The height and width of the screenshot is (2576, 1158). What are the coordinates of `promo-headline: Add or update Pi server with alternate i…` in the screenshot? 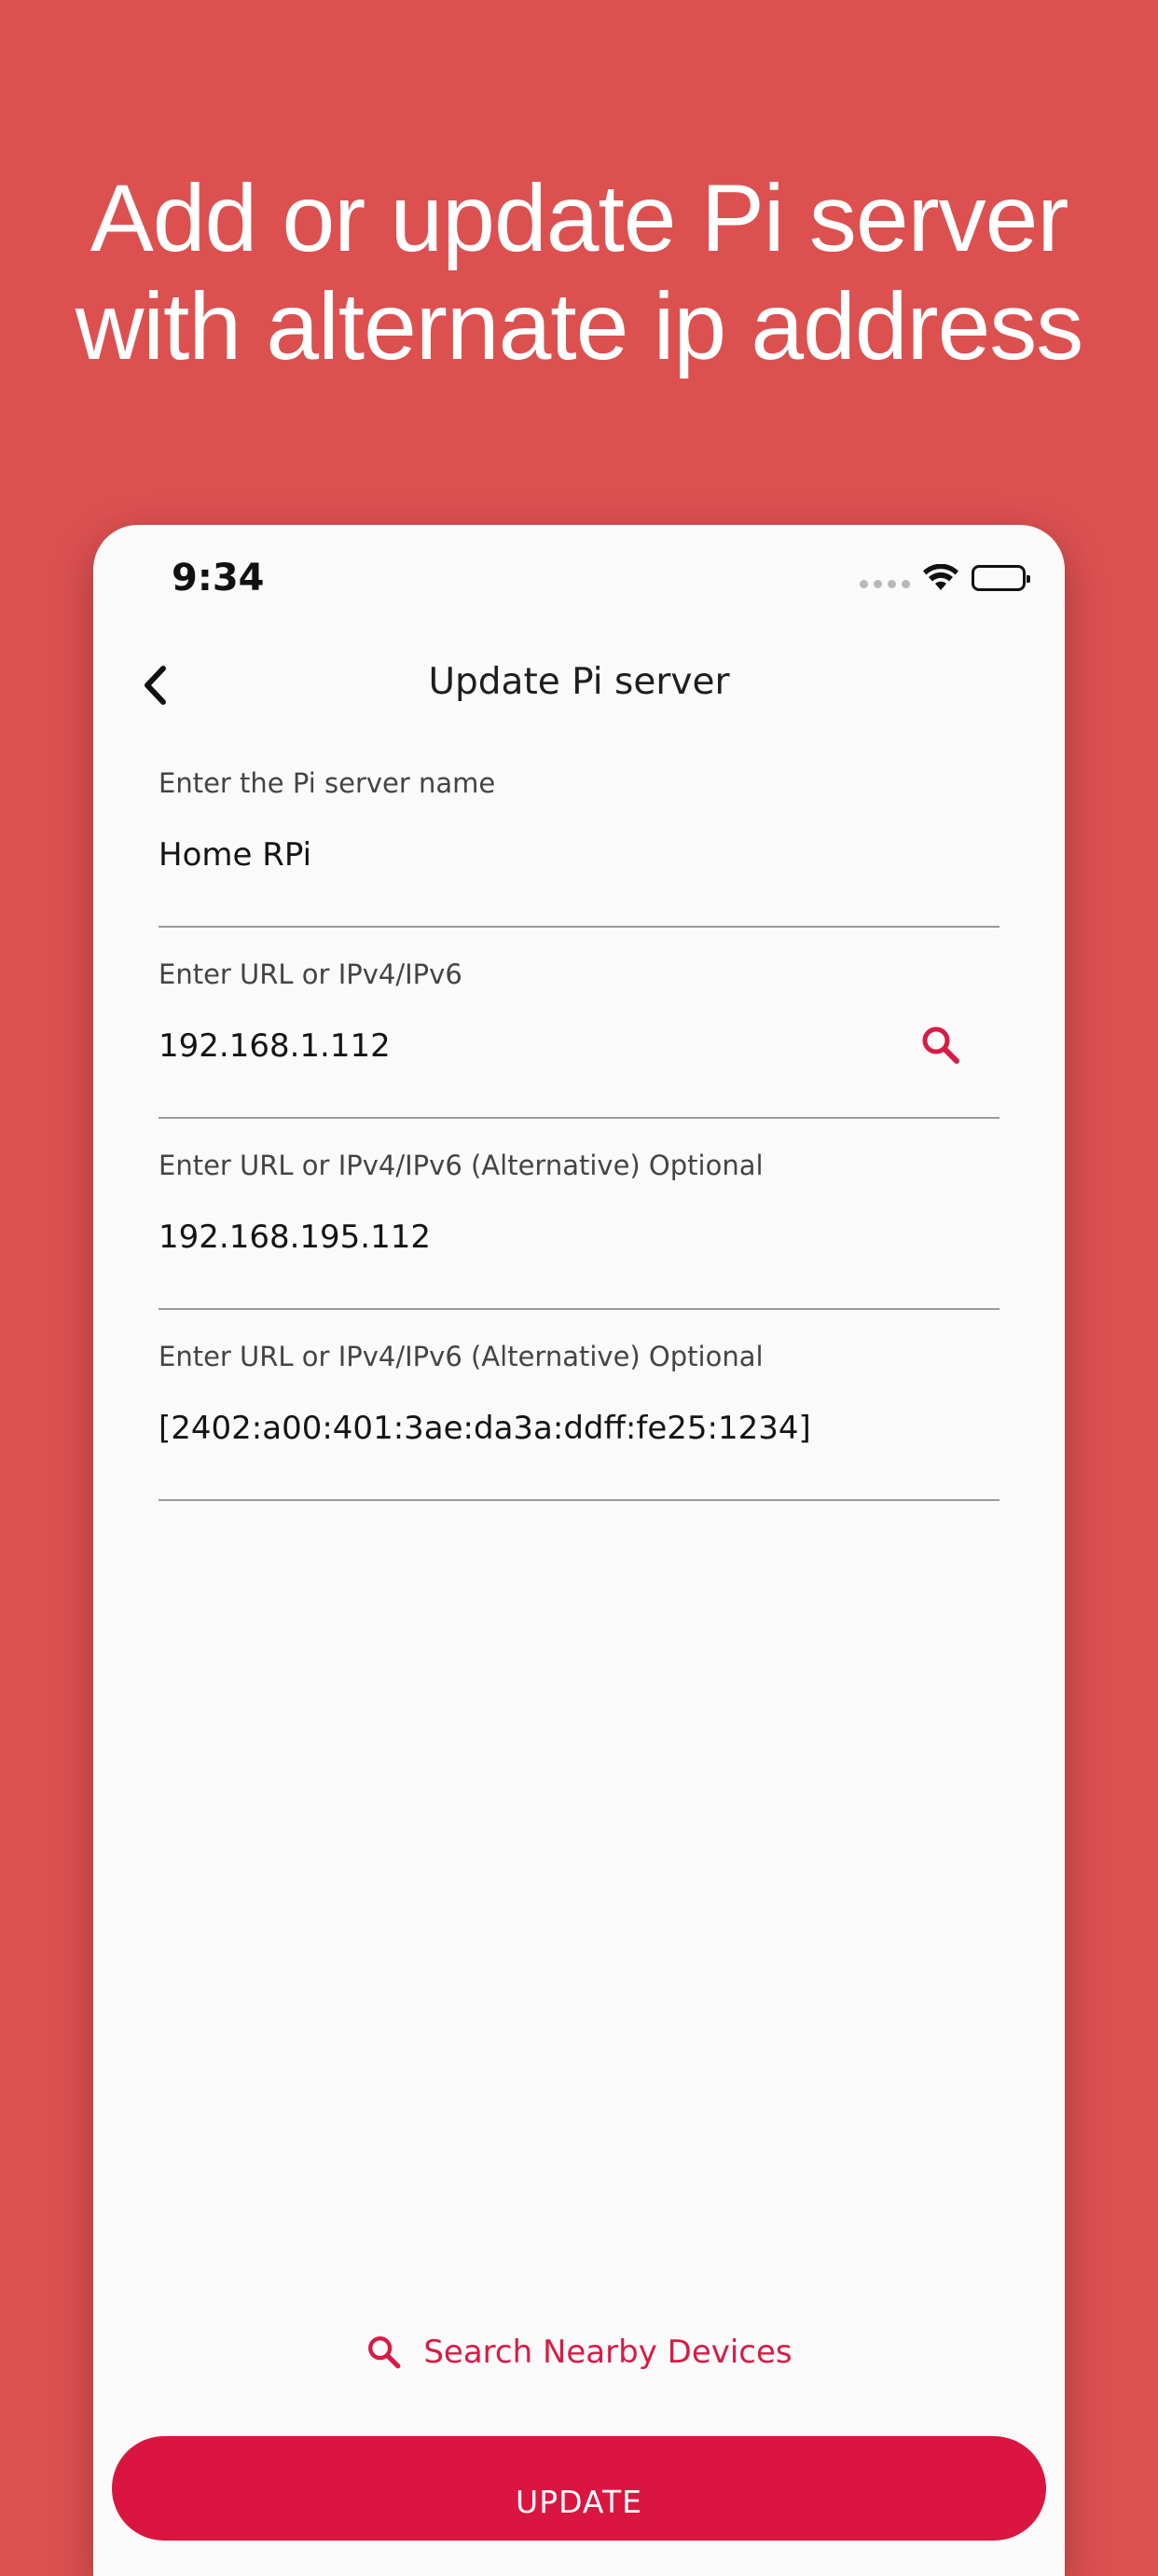 It's located at (579, 272).